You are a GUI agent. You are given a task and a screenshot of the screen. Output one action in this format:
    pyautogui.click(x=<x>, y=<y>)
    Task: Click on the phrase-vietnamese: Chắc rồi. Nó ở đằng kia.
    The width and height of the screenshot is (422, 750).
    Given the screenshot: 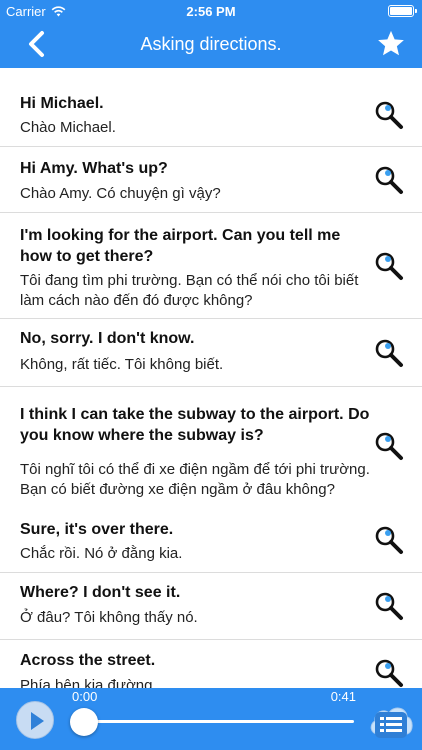 What is the action you would take?
    pyautogui.click(x=101, y=553)
    